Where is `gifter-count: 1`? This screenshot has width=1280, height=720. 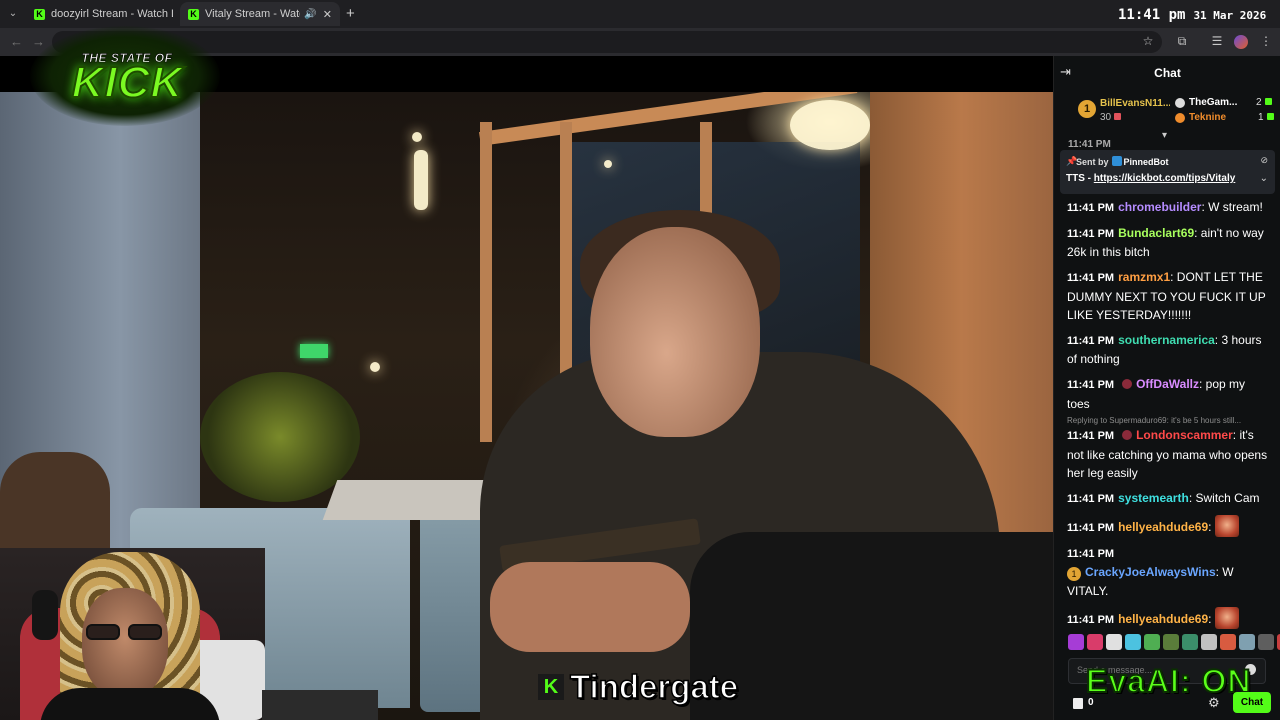 gifter-count: 1 is located at coordinates (1266, 117).